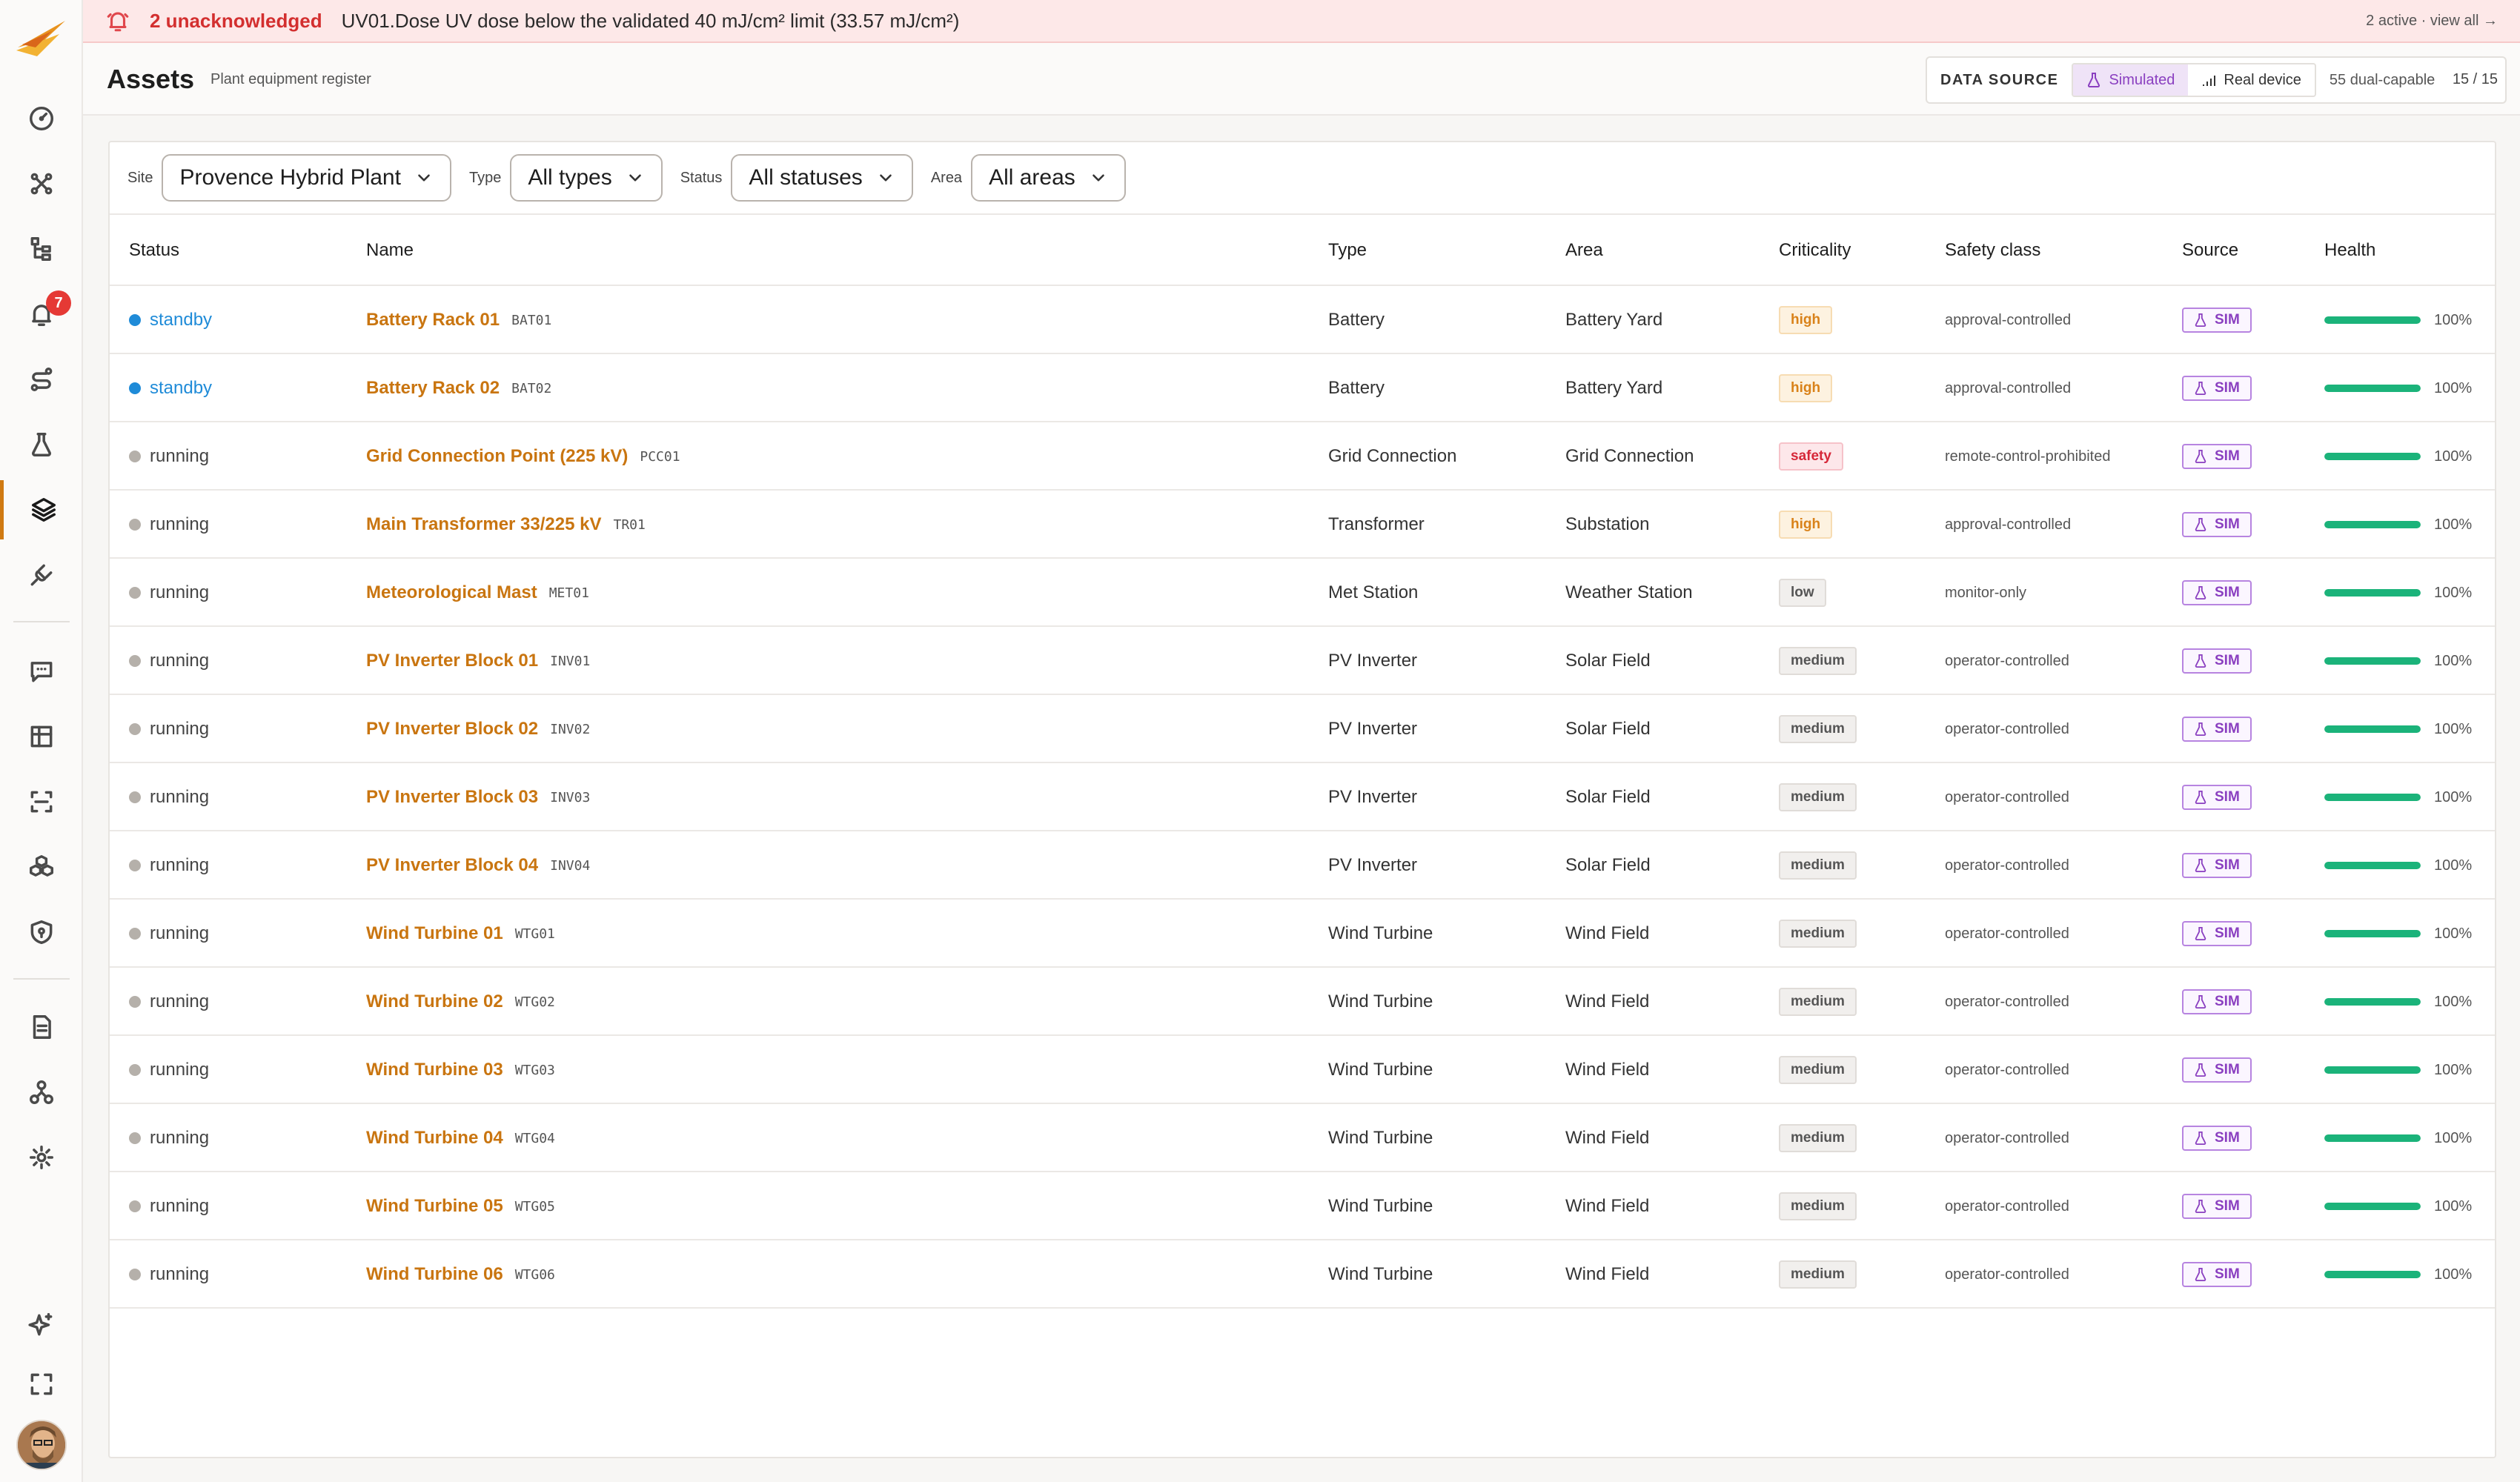 The image size is (2520, 1482). What do you see at coordinates (435, 934) in the screenshot?
I see `asset-name-link: Wind Turbine 01` at bounding box center [435, 934].